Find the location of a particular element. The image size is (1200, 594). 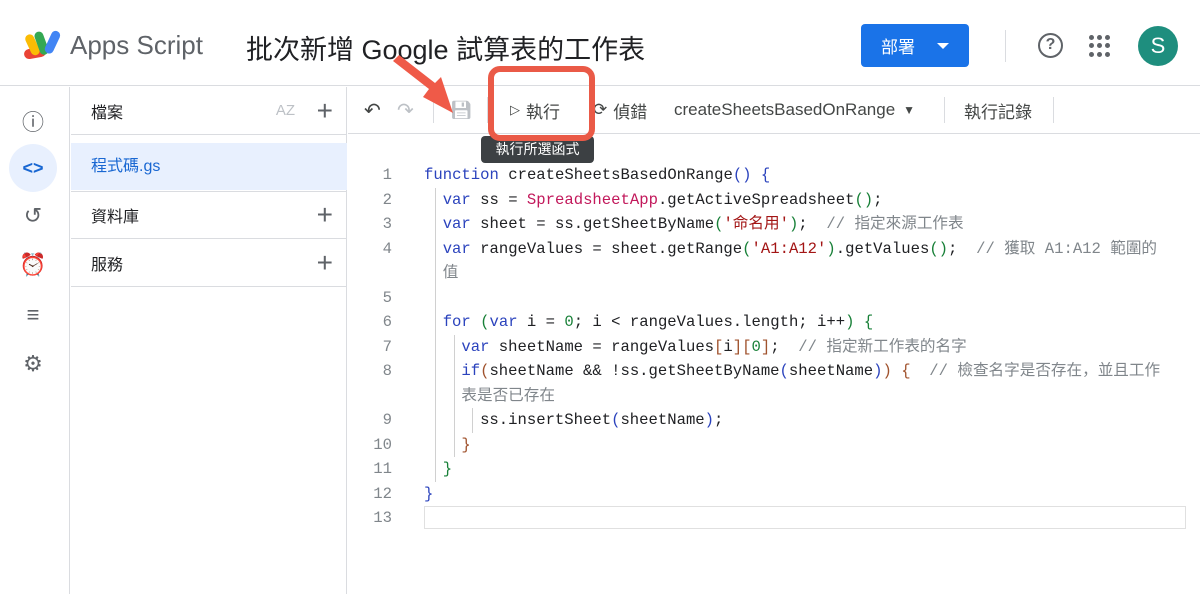

line-number: 4 is located at coordinates (387, 248).